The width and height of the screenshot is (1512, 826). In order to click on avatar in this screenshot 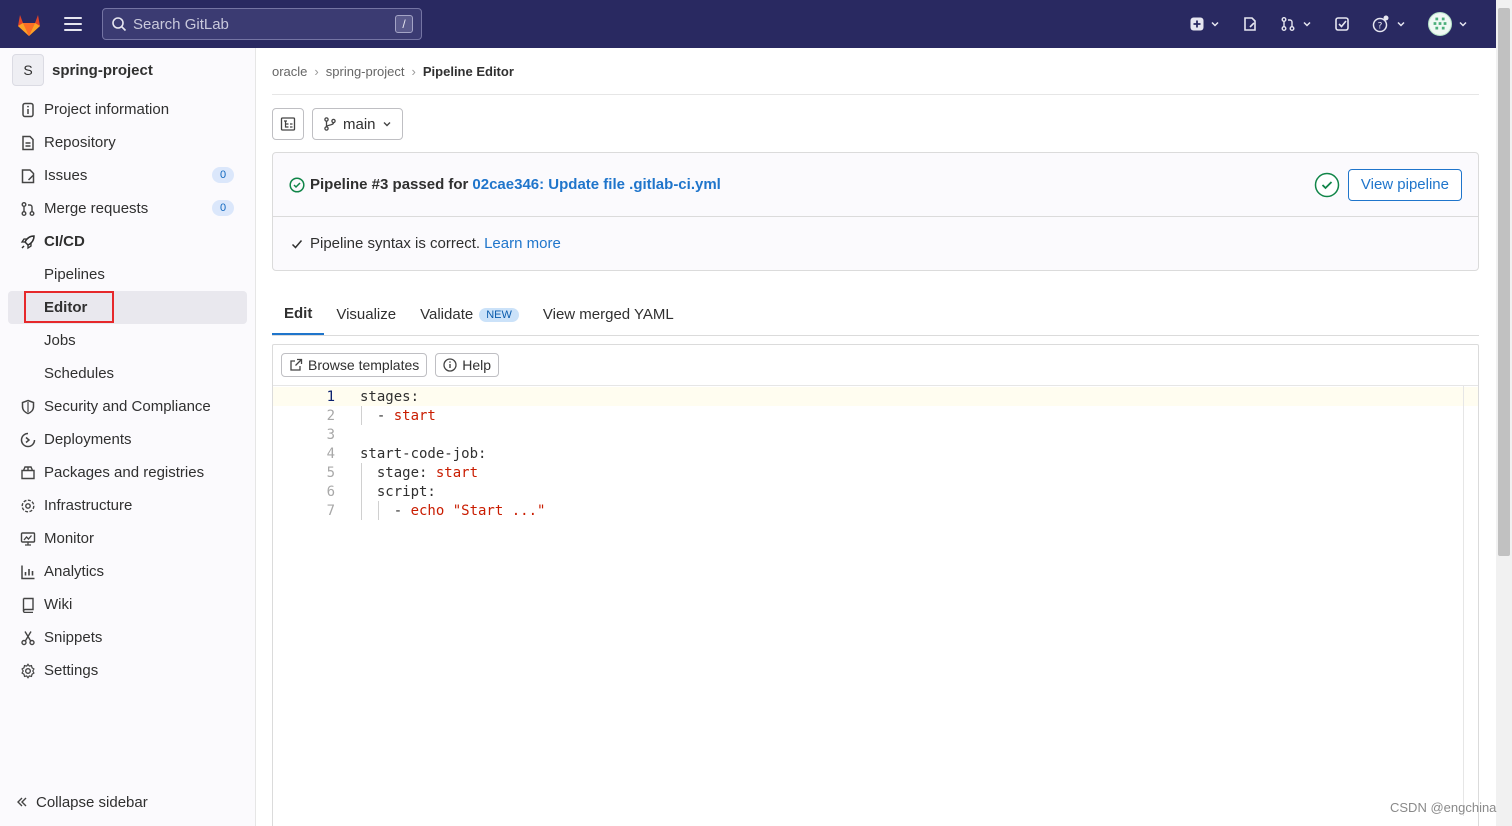, I will do `click(1440, 24)`.